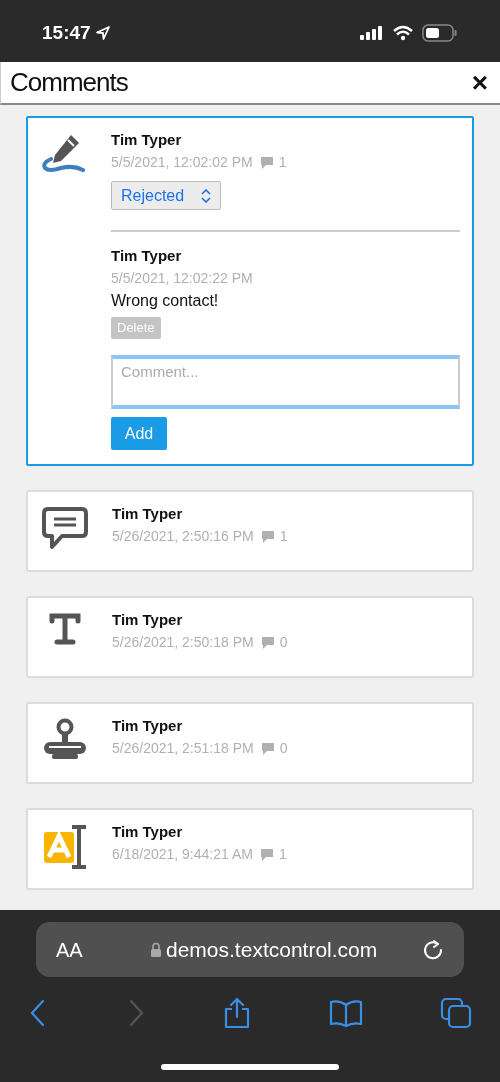  I want to click on status-select: Rejected, so click(166, 195).